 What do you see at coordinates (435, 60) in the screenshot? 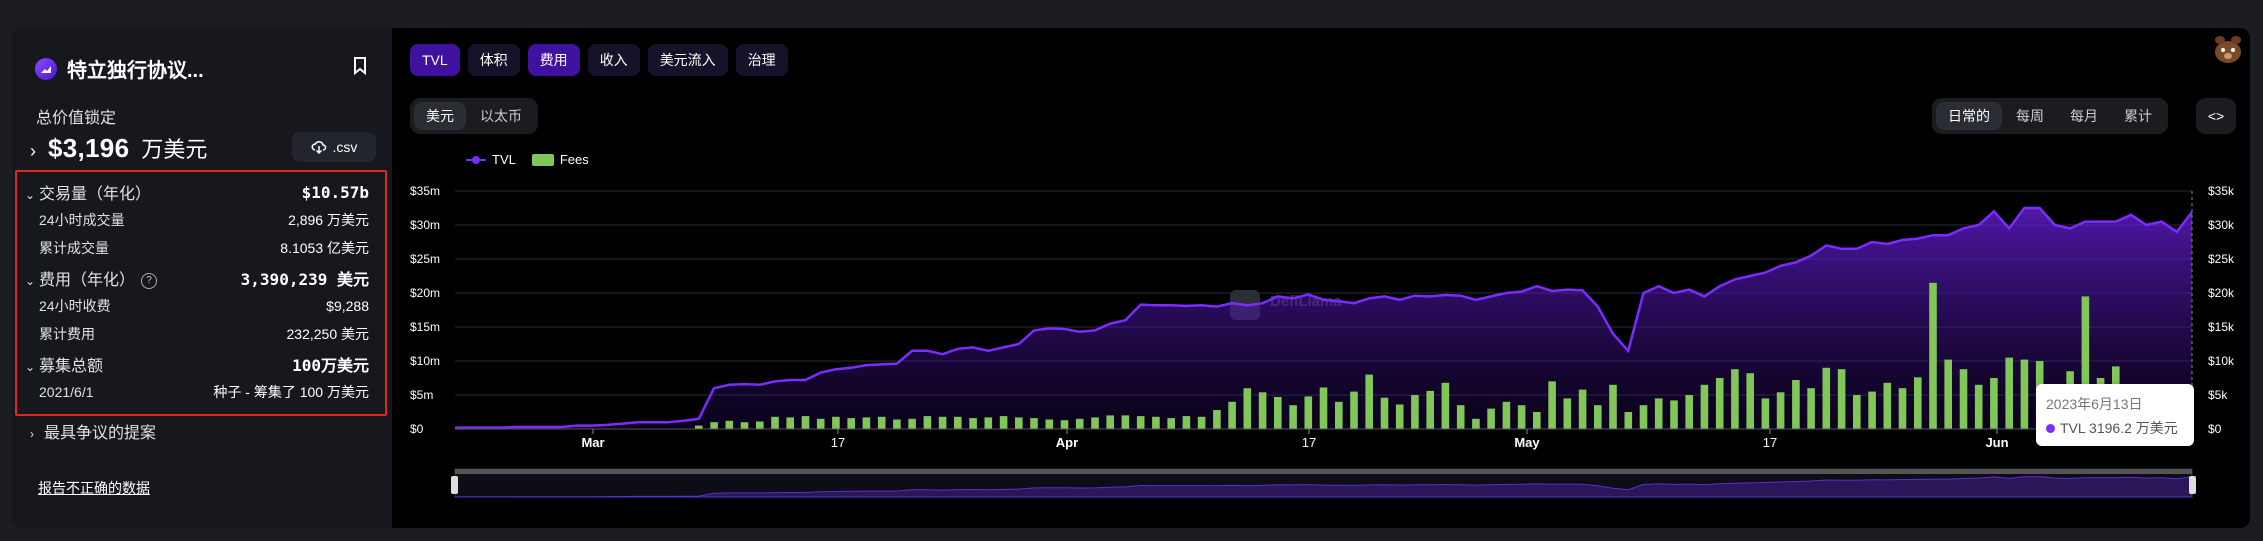
I see `tab-tvl: TVL` at bounding box center [435, 60].